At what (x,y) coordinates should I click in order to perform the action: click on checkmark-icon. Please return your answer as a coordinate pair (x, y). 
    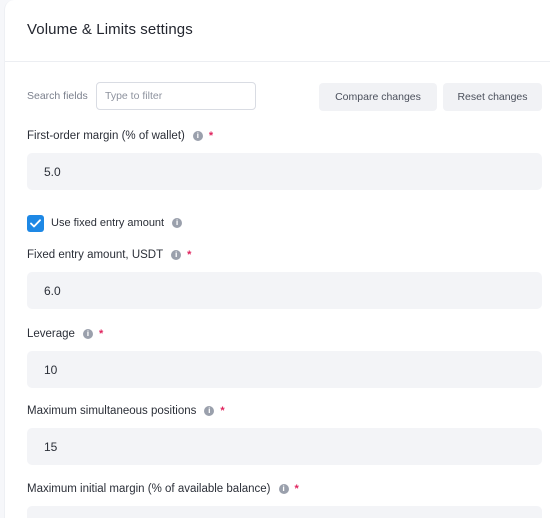
    Looking at the image, I should click on (35, 222).